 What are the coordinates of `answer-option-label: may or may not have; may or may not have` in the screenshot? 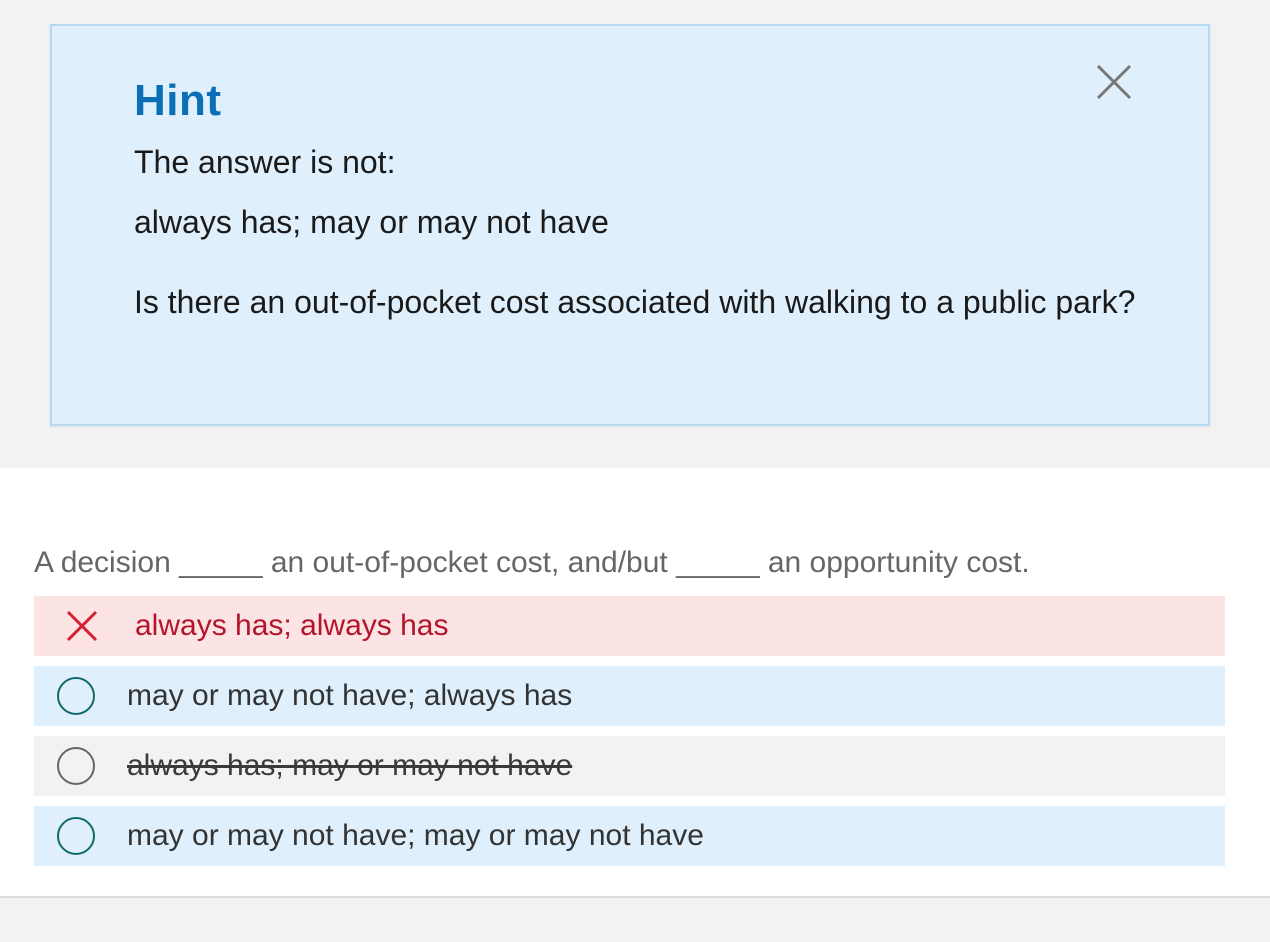 It's located at (415, 835).